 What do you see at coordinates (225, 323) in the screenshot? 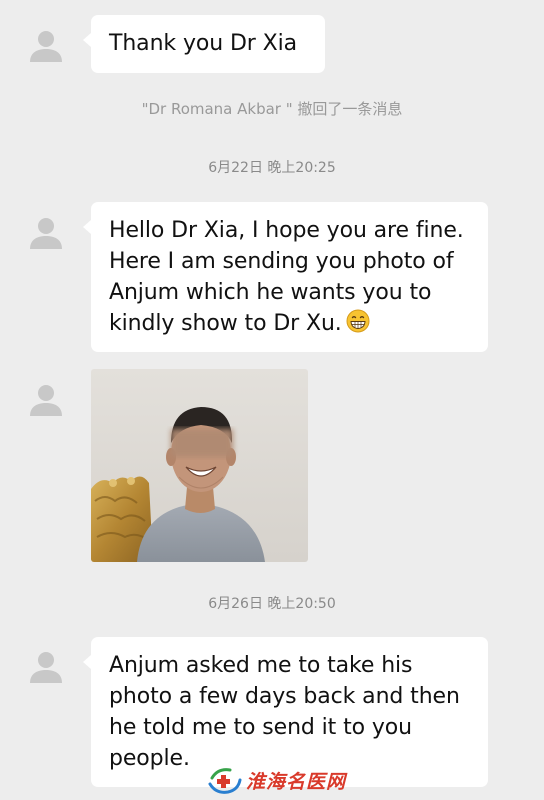
I see `message-text: kindly show to Dr Xu.` at bounding box center [225, 323].